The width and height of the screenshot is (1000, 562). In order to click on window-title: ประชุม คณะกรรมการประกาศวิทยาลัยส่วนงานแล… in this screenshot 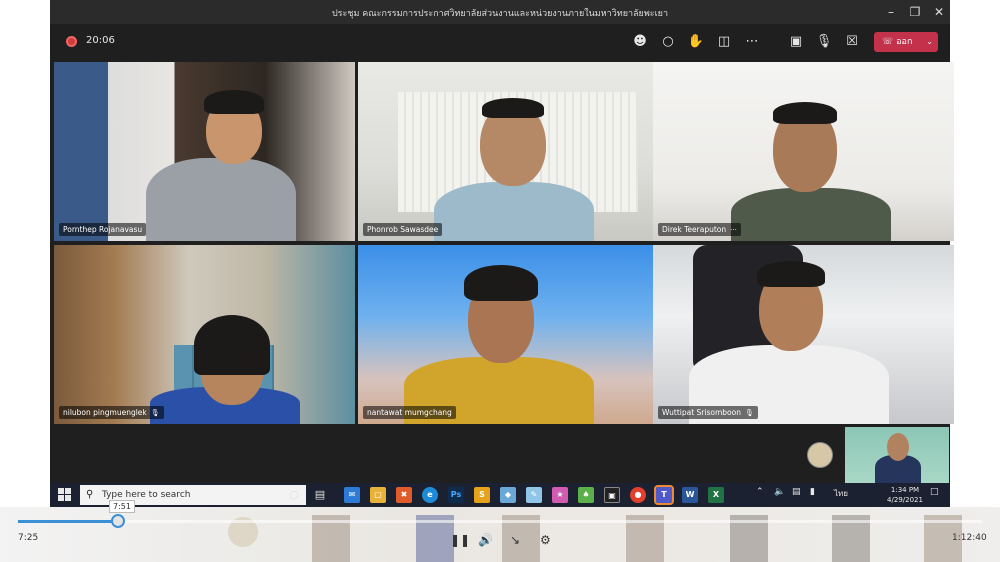, I will do `click(500, 14)`.